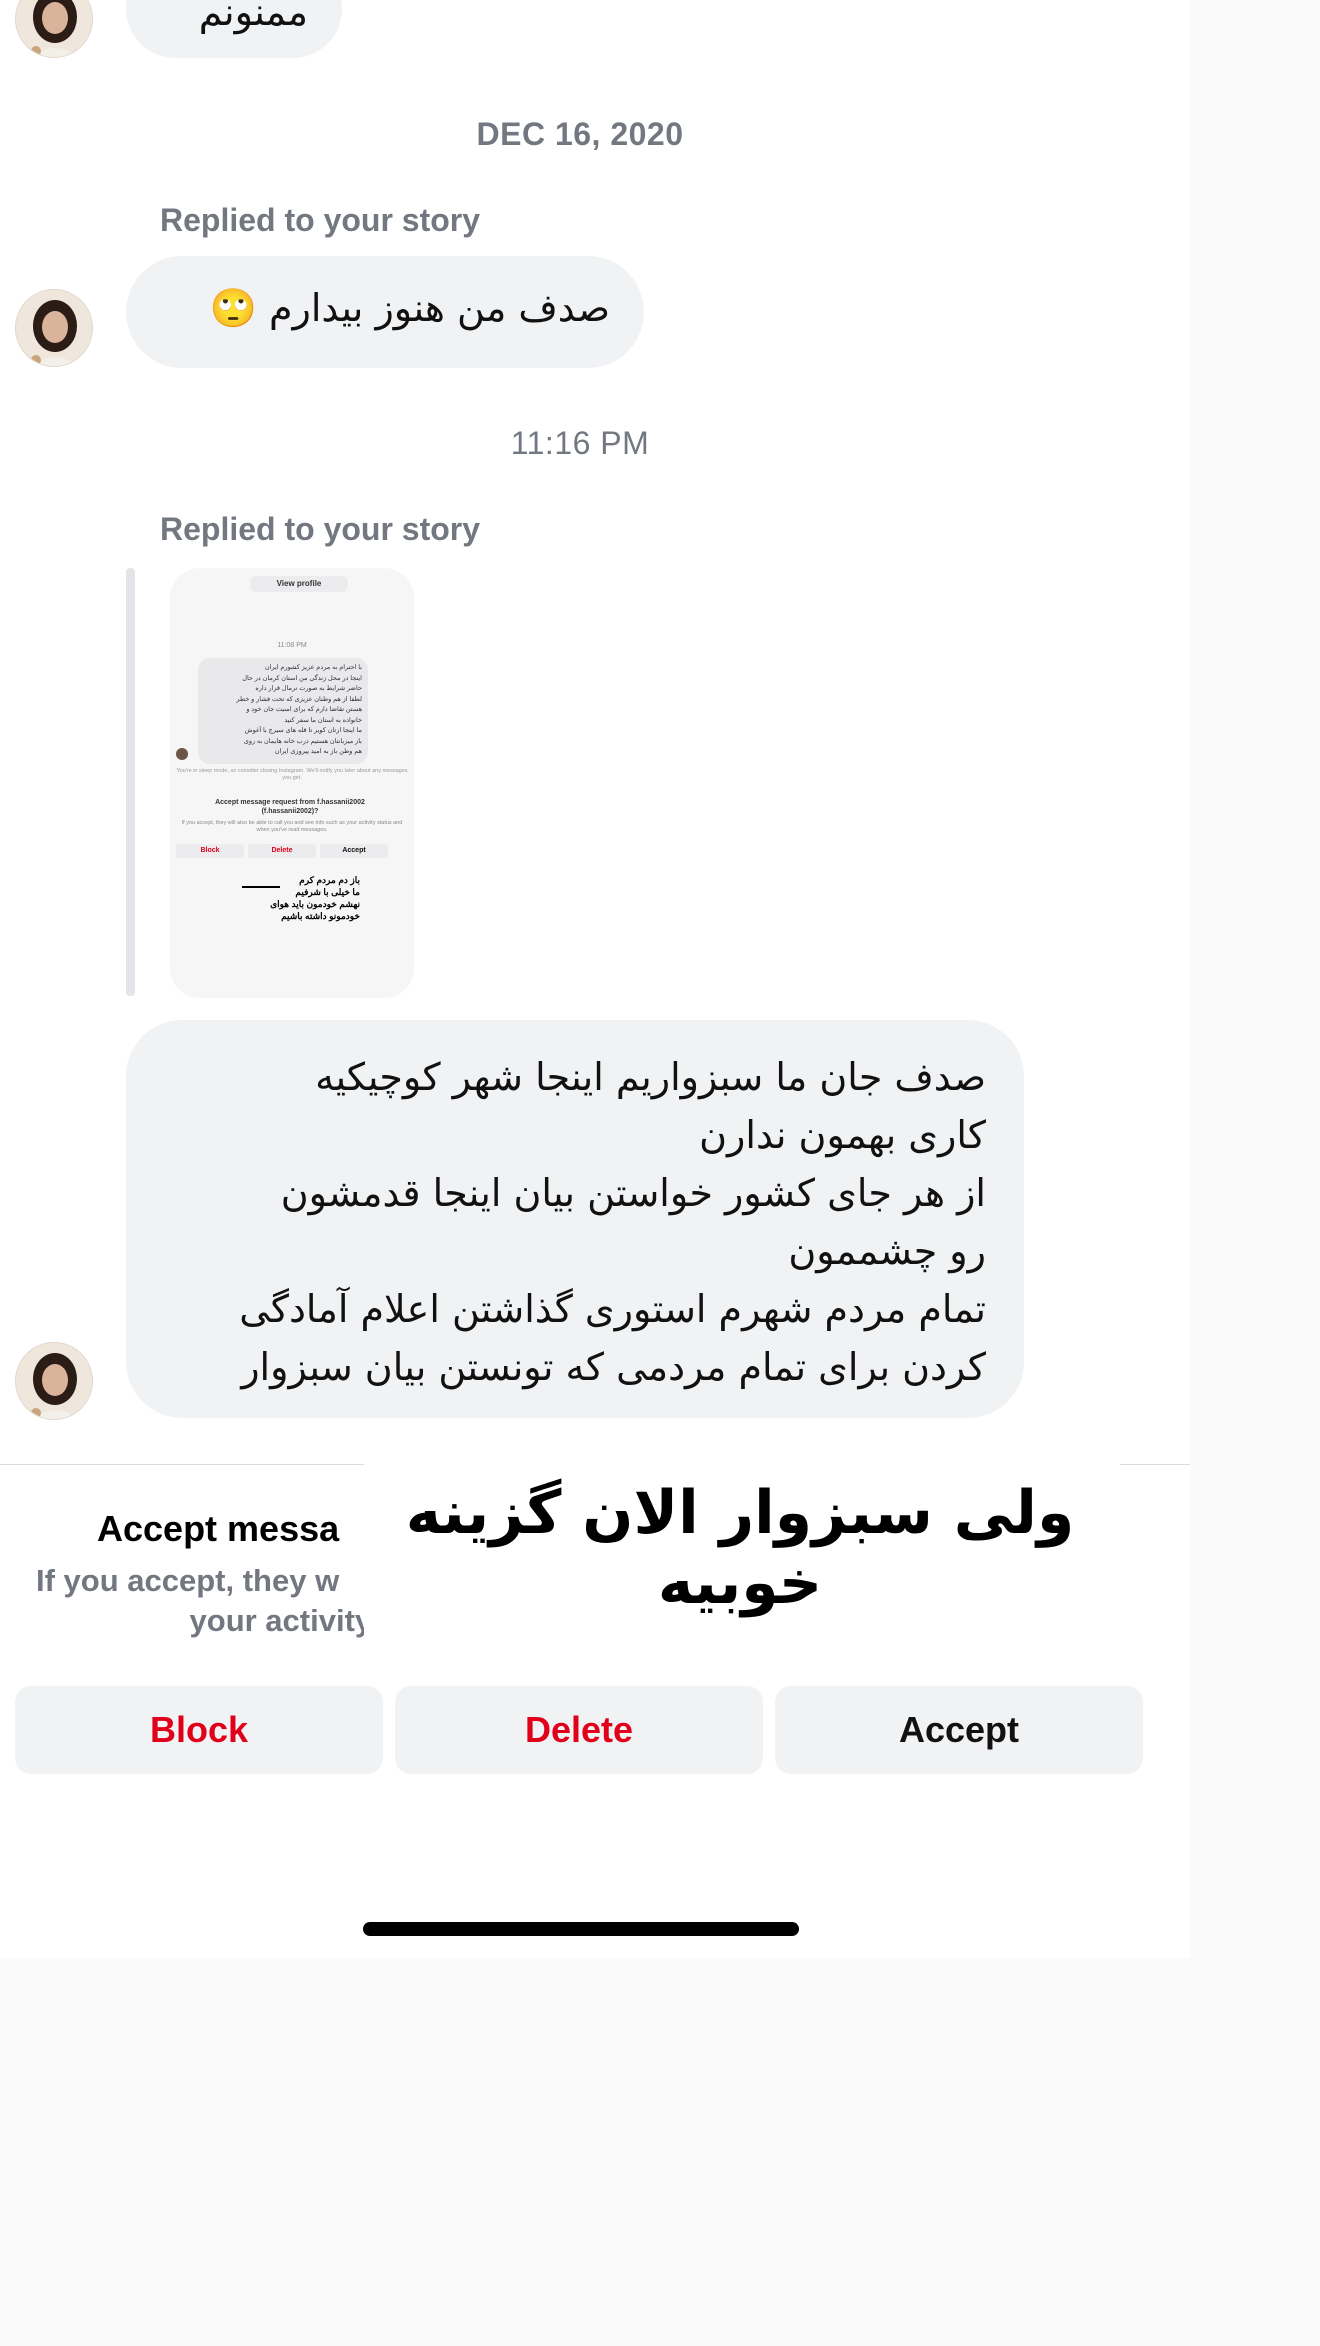 The image size is (1320, 2346). What do you see at coordinates (182, 754) in the screenshot?
I see `mini-avatar` at bounding box center [182, 754].